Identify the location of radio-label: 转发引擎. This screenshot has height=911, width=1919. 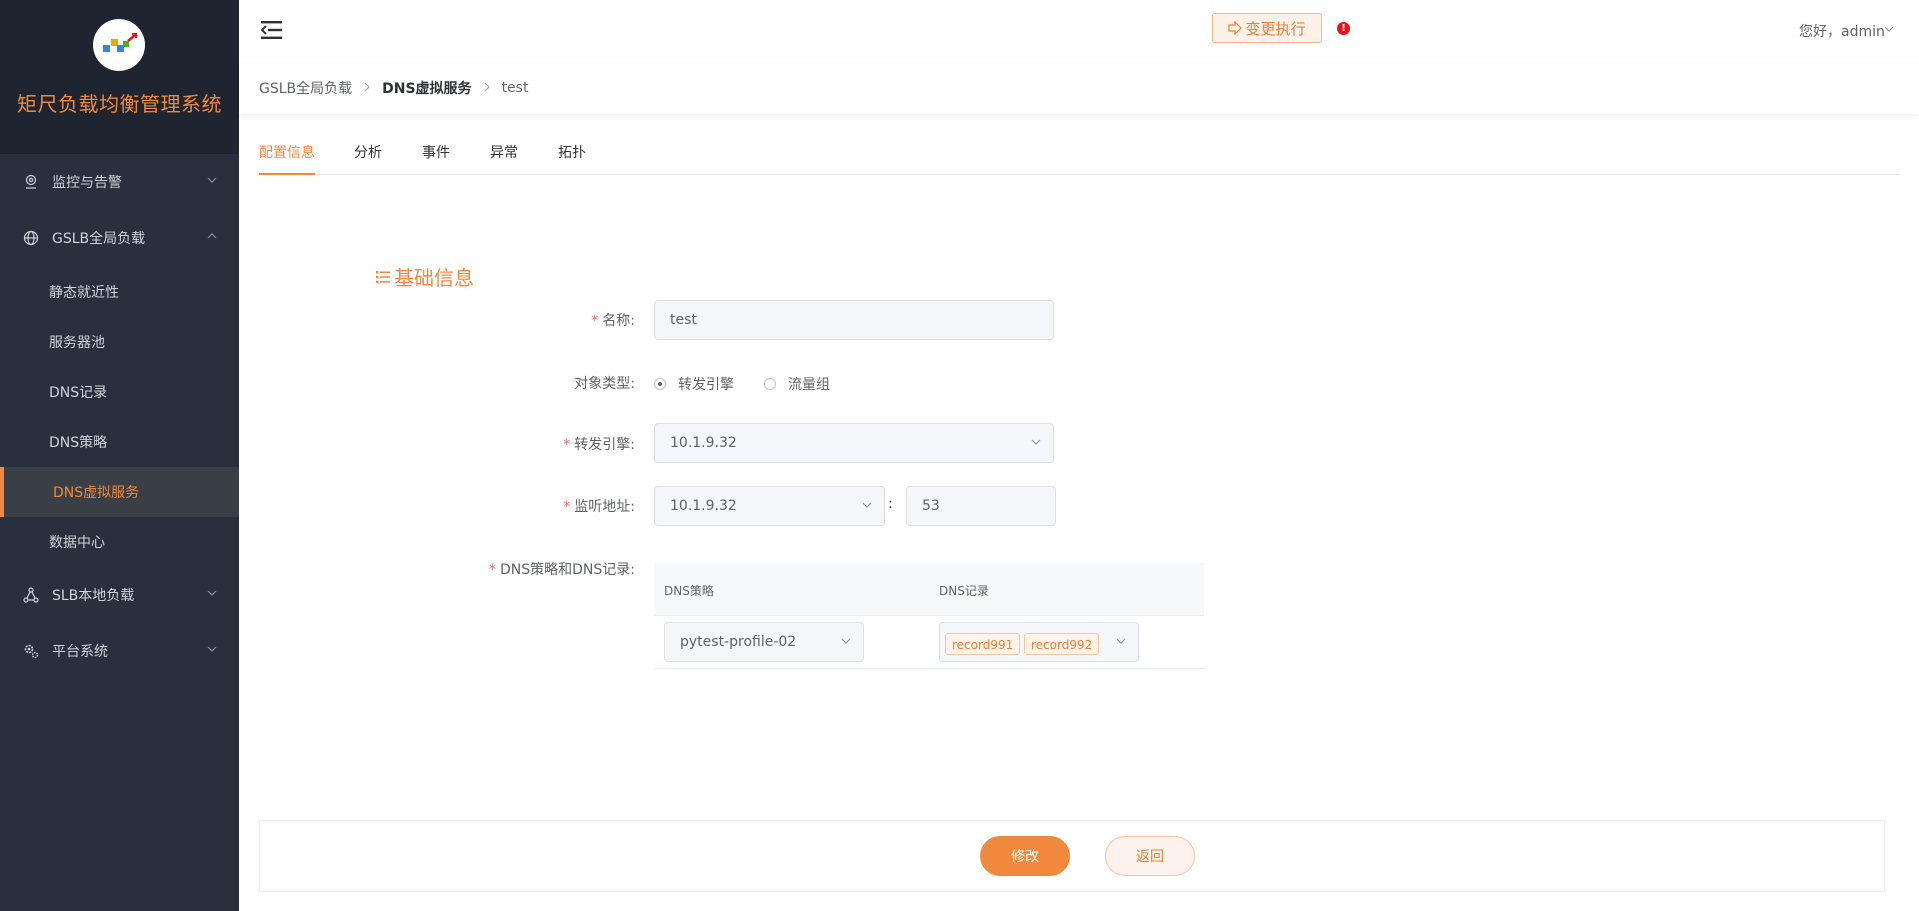
(706, 385).